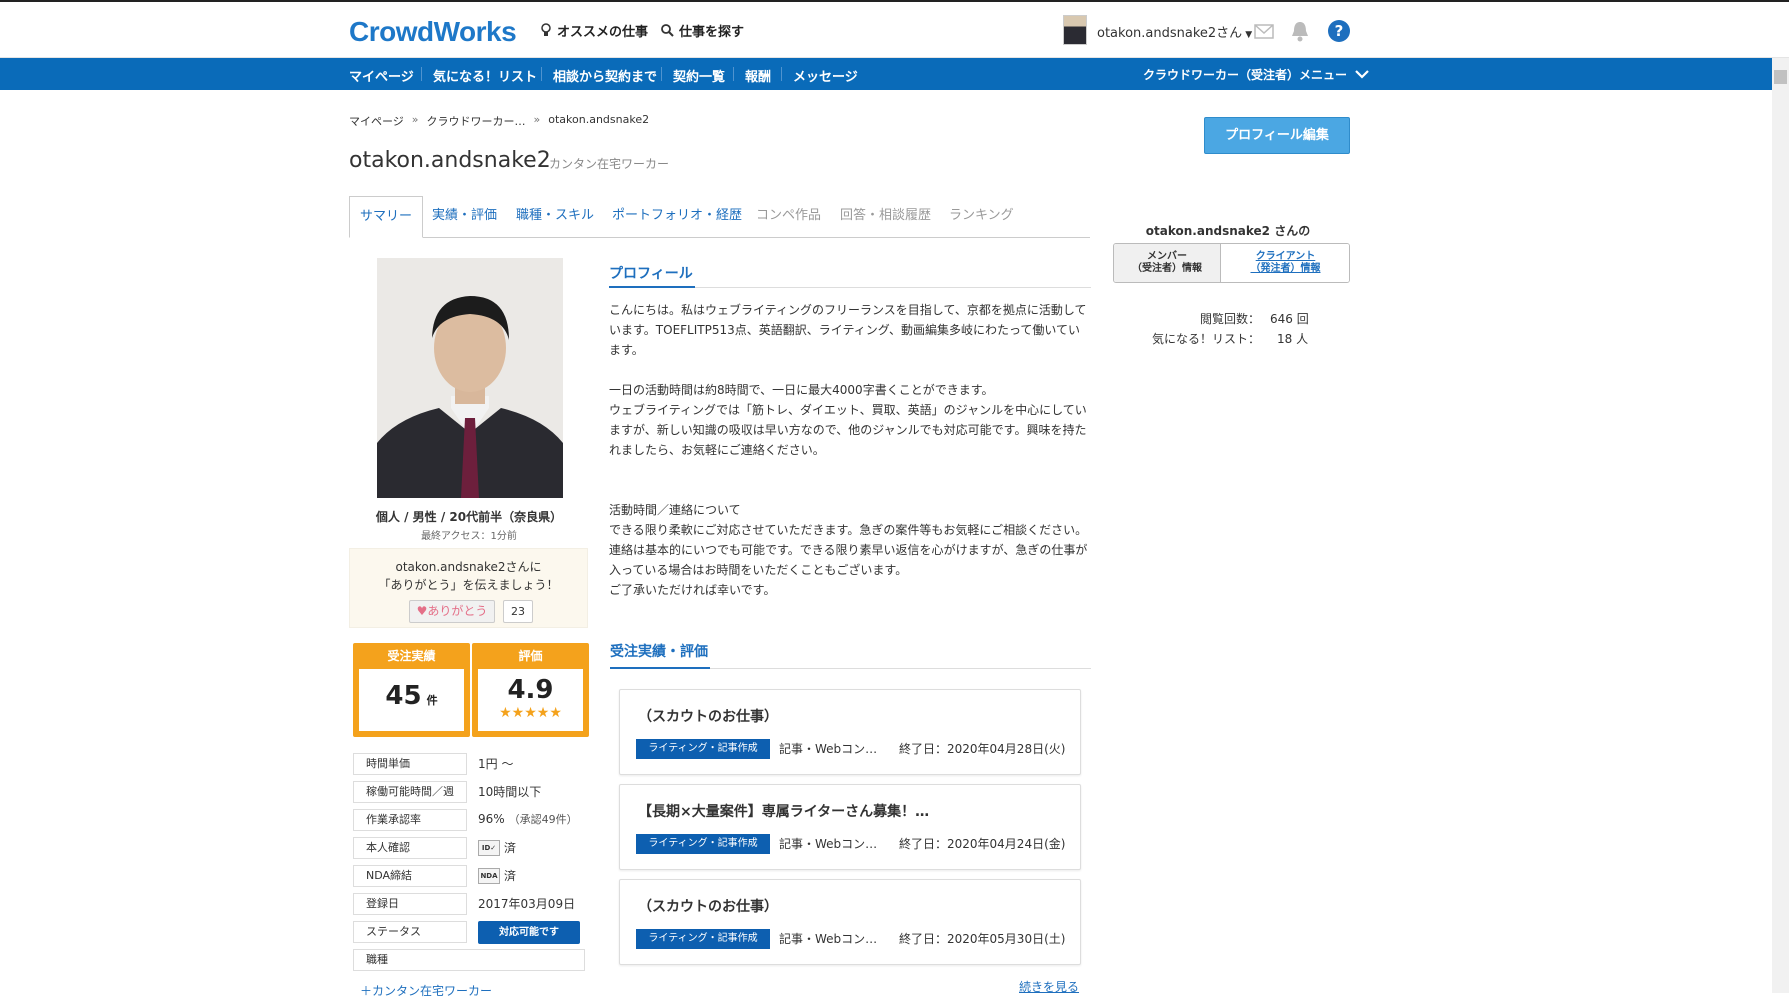 The height and width of the screenshot is (999, 1789). What do you see at coordinates (410, 764) in the screenshot?
I see `info-label: 時間単価` at bounding box center [410, 764].